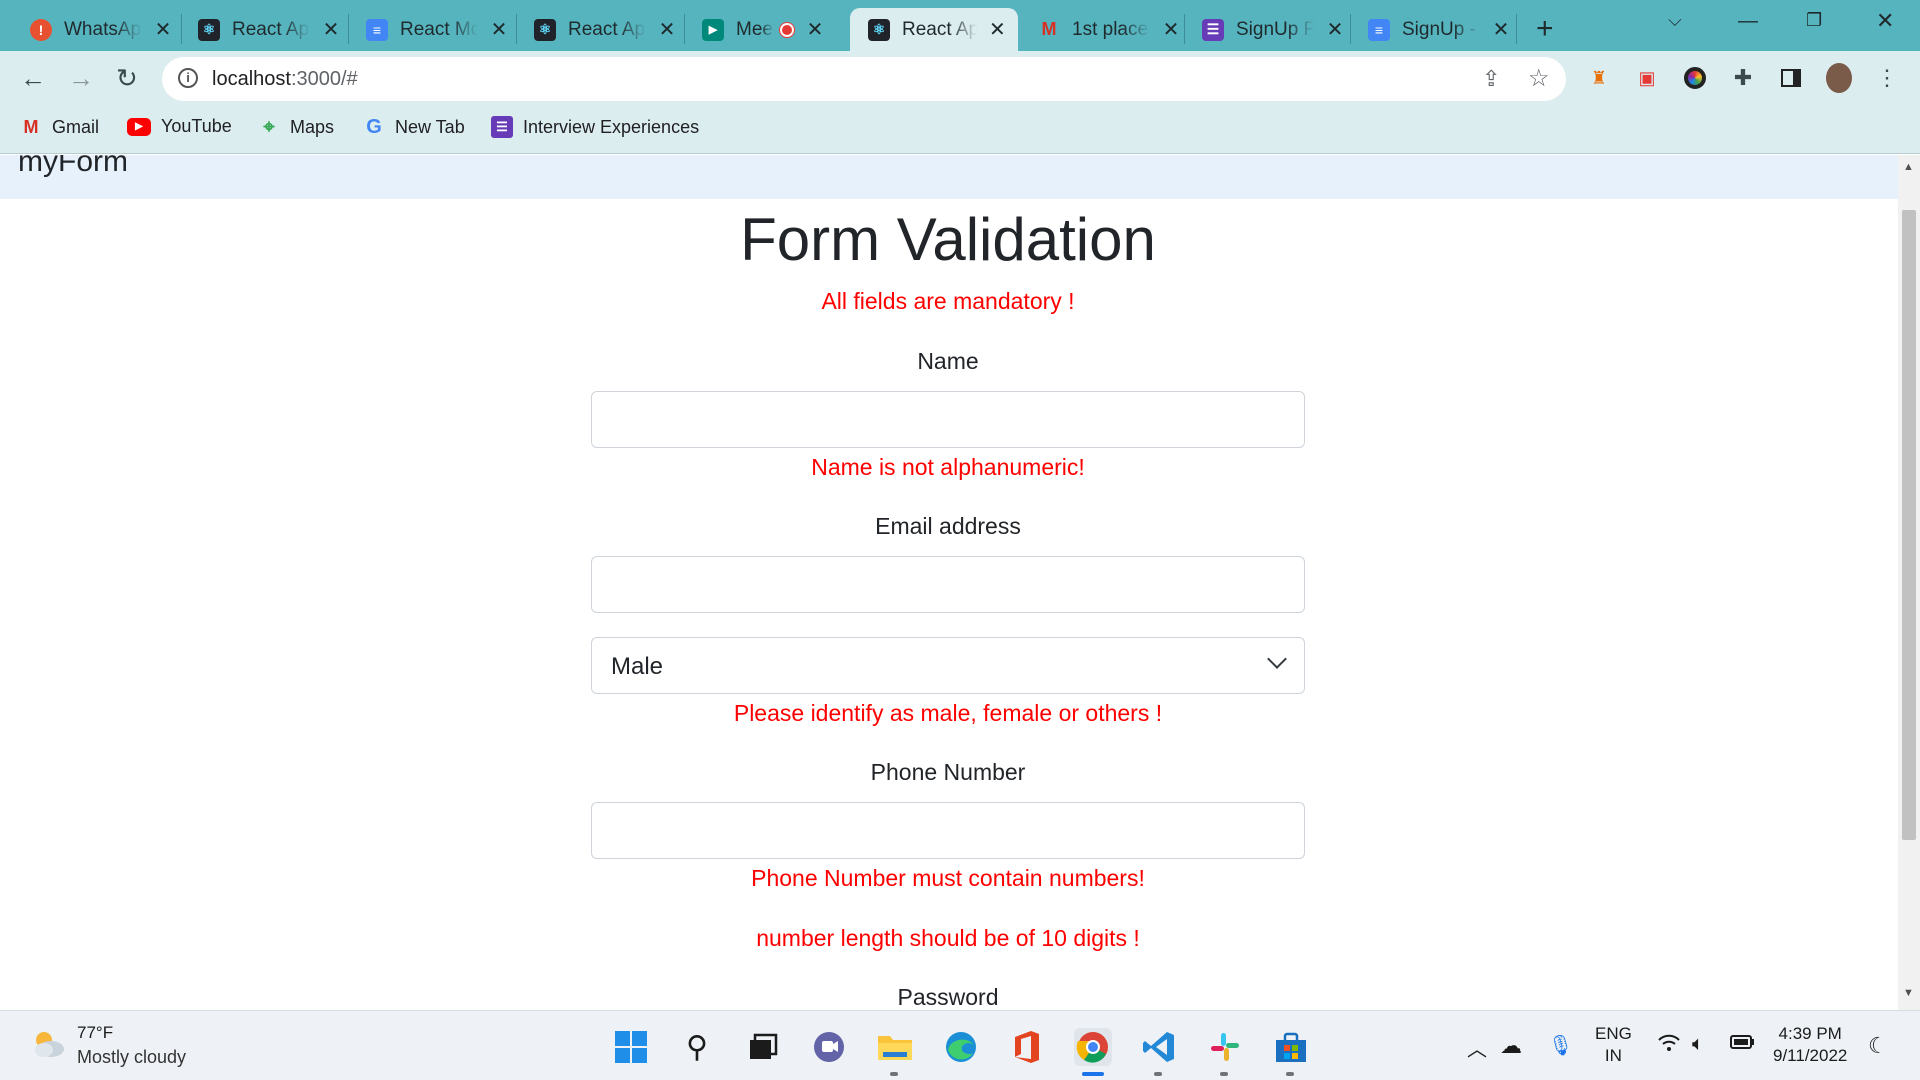  Describe the element at coordinates (1093, 1047) in the screenshot. I see `chrome-icon` at that location.